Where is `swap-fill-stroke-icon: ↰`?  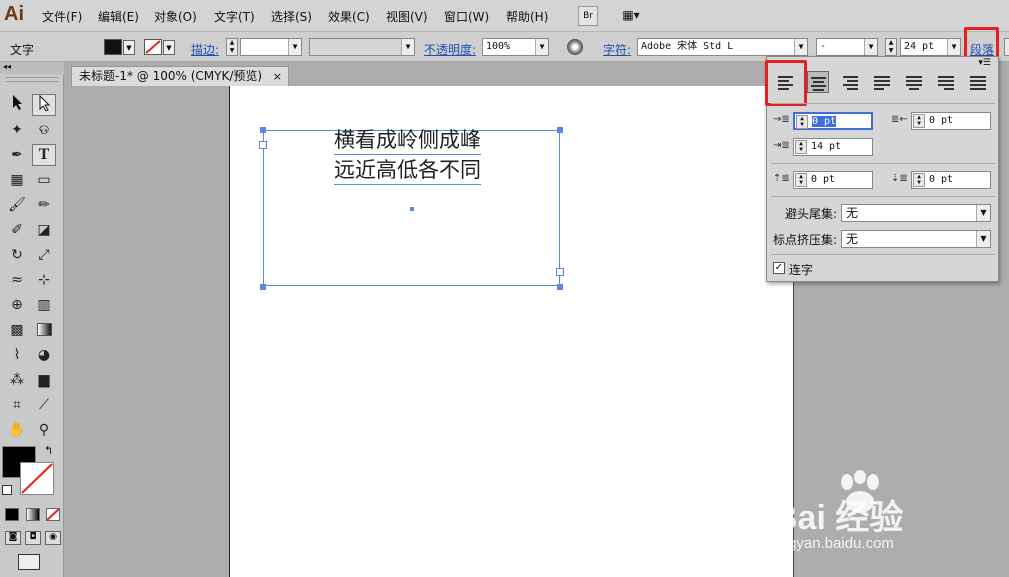 swap-fill-stroke-icon: ↰ is located at coordinates (48, 450).